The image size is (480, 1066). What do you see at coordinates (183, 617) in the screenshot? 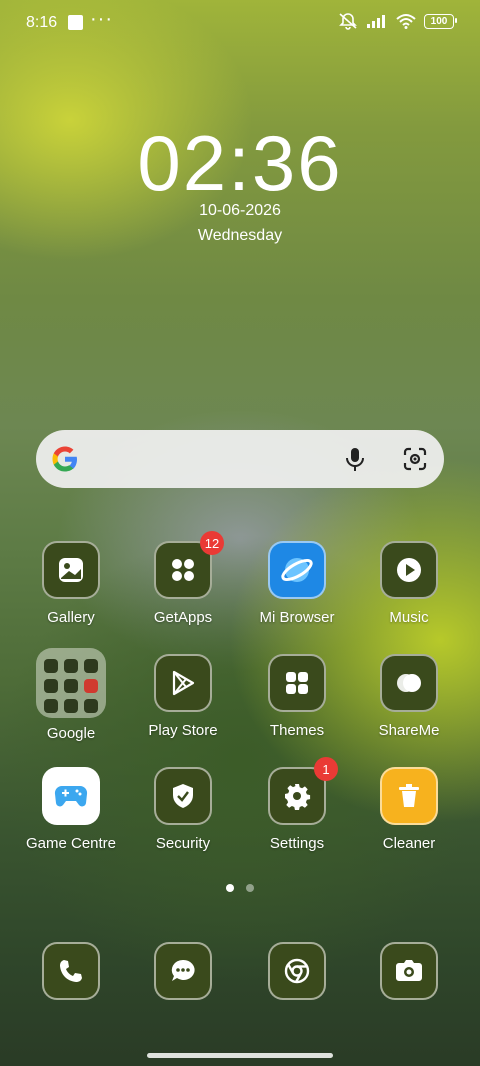
I see `app-label: GetApps` at bounding box center [183, 617].